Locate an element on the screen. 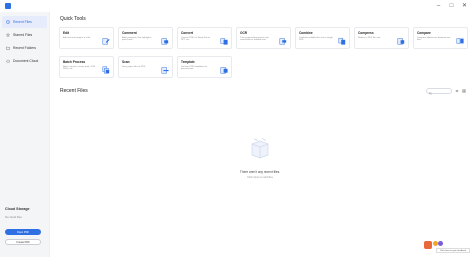 The height and width of the screenshot is (257, 474). tool-name: Edit is located at coordinates (66, 33).